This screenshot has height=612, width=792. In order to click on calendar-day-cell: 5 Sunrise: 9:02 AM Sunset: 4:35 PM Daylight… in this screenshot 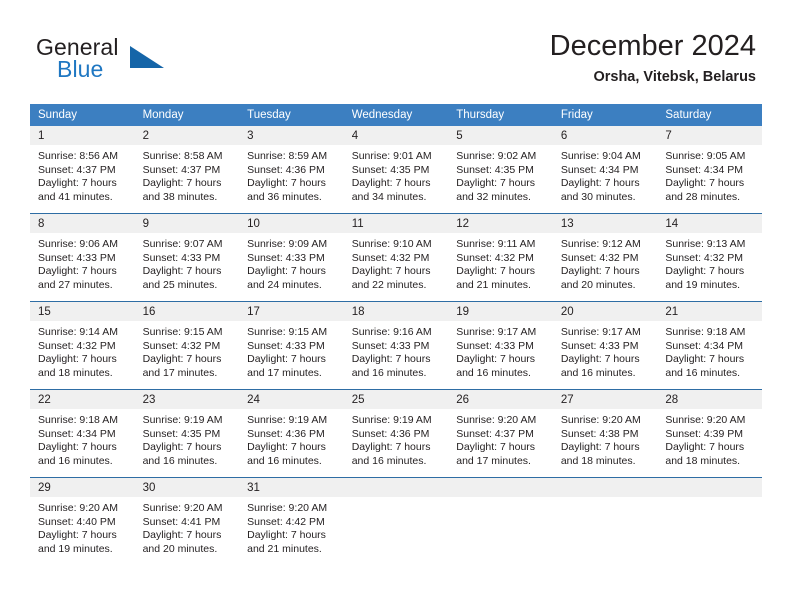, I will do `click(500, 170)`.